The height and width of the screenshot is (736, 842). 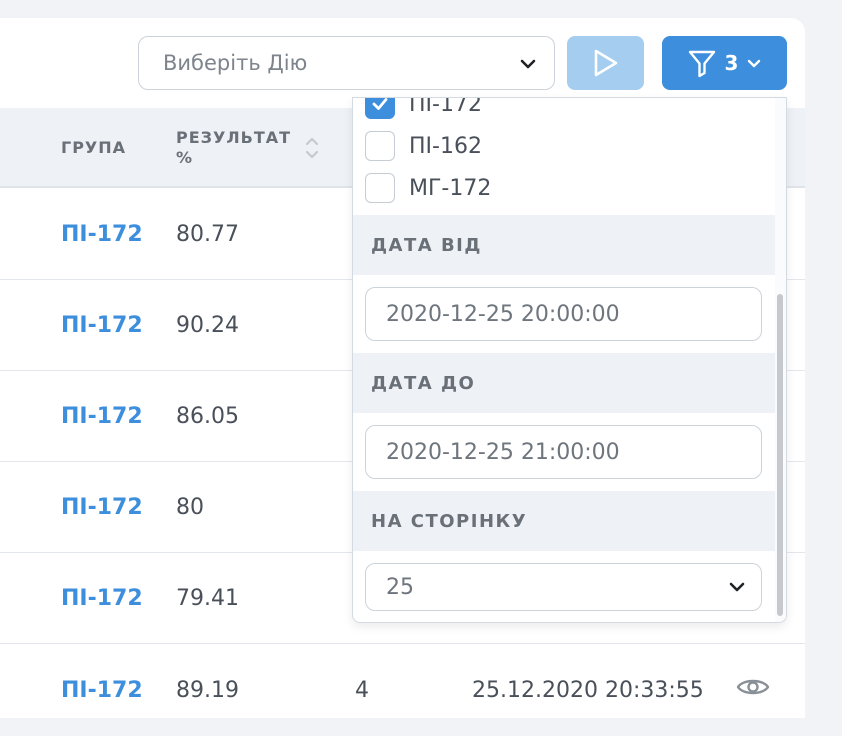 What do you see at coordinates (380, 104) in the screenshot?
I see `check-icon` at bounding box center [380, 104].